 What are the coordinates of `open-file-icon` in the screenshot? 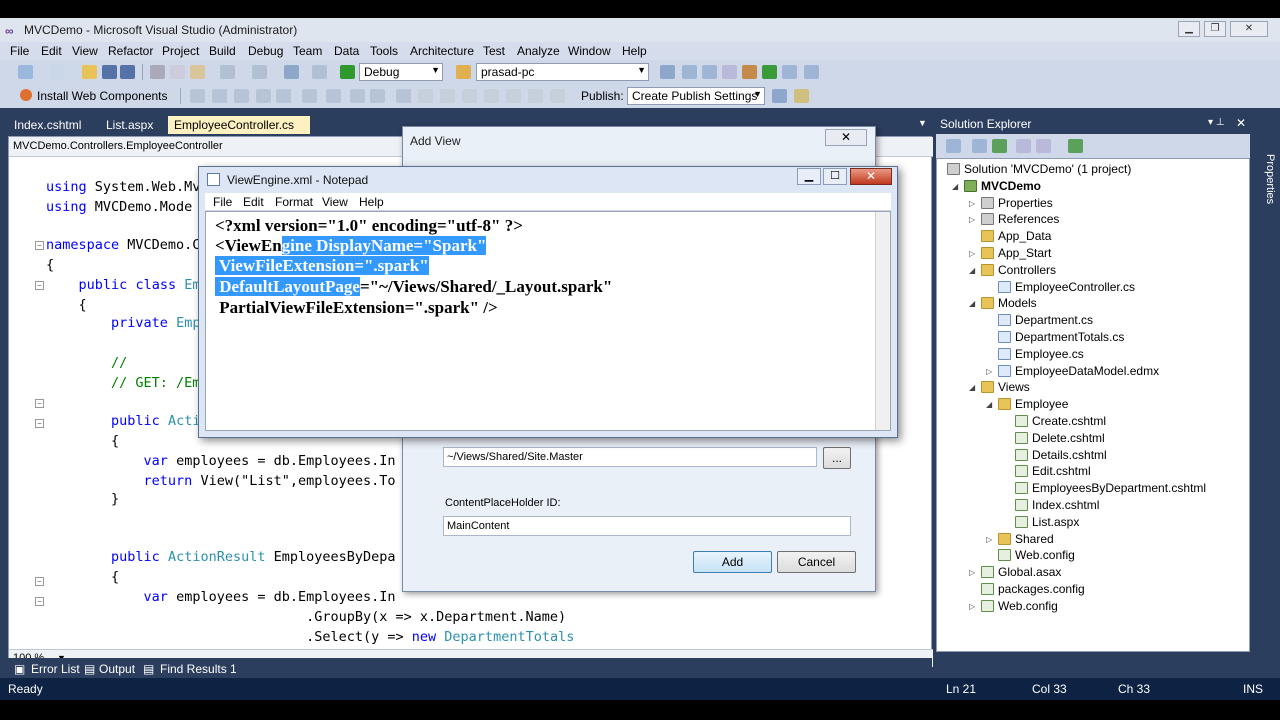 It's located at (89, 72).